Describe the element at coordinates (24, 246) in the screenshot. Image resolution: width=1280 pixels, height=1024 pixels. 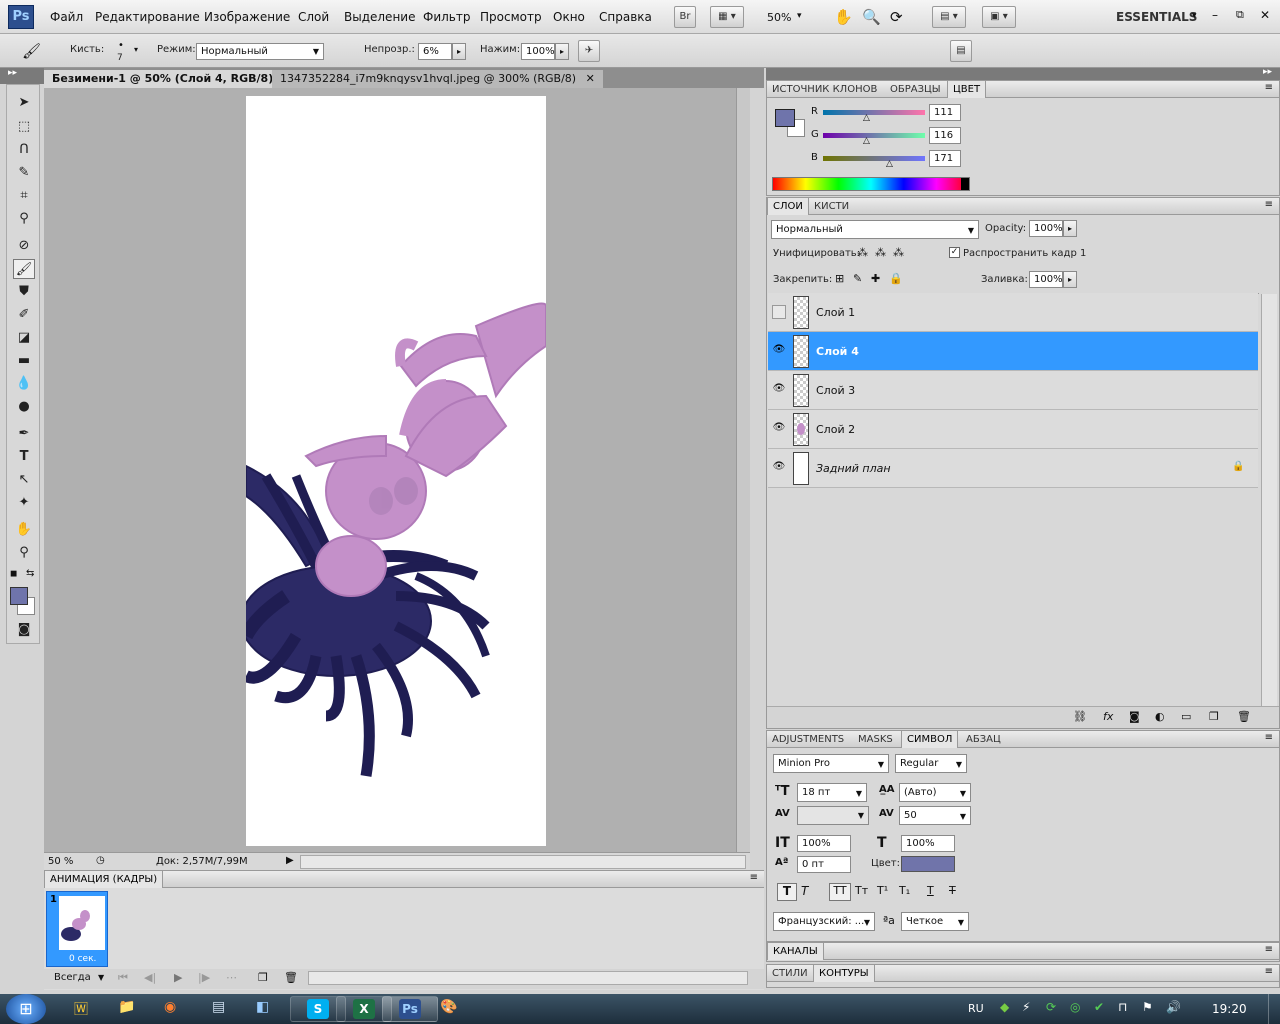
I see `healing-brush-tool-icon: ⊘` at that location.